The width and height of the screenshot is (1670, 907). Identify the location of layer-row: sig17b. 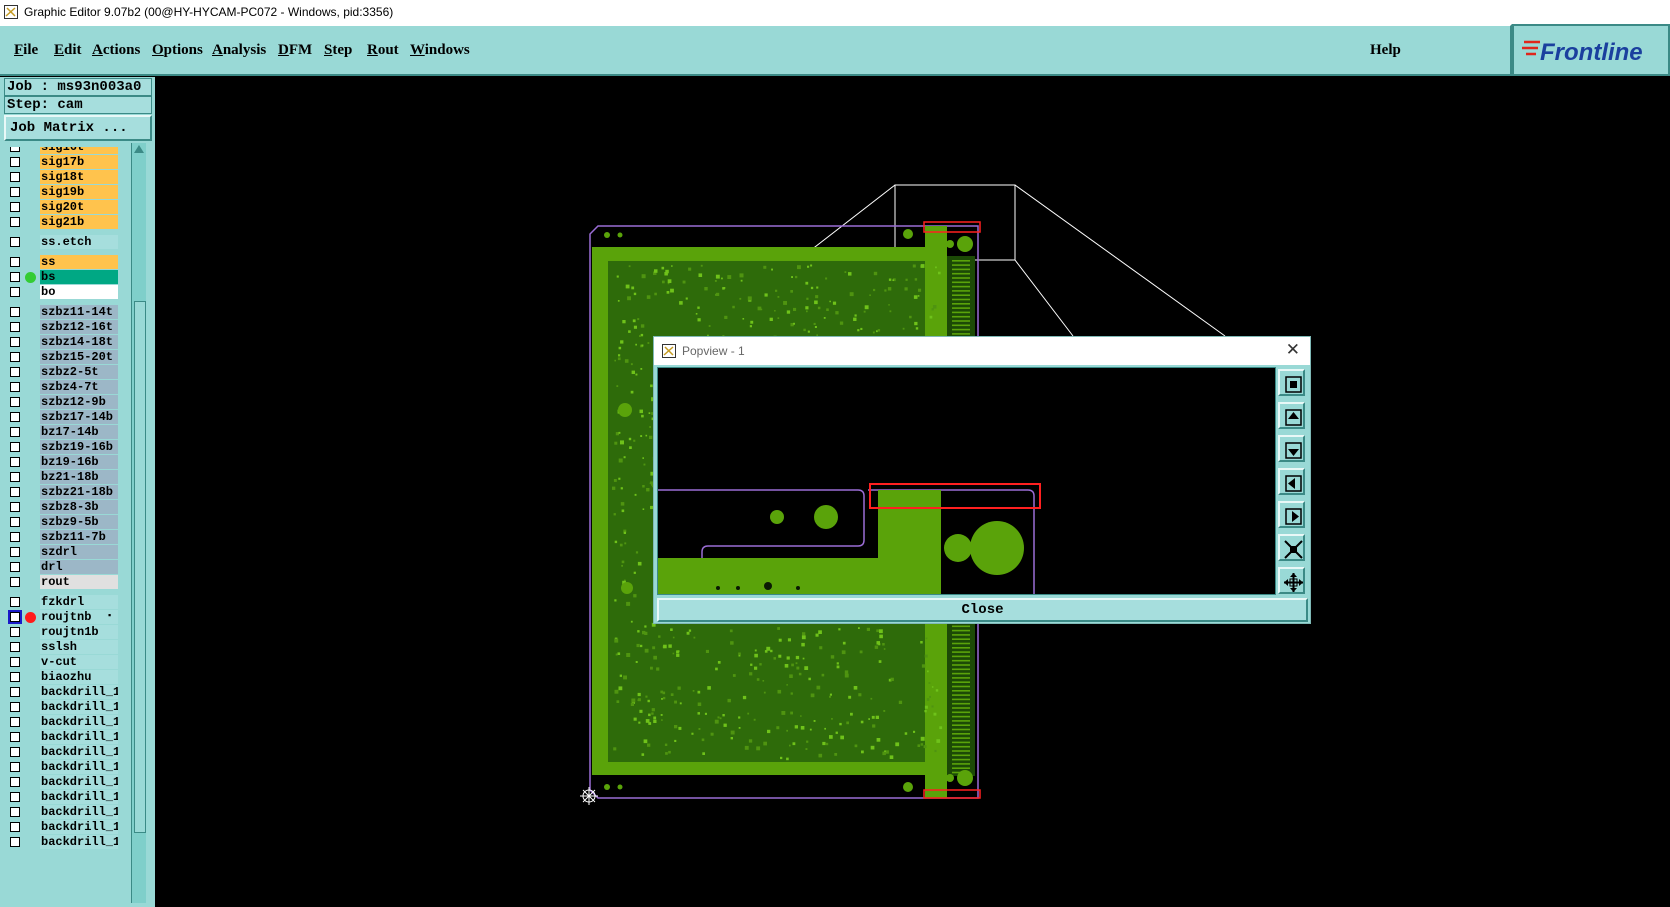
(62, 162).